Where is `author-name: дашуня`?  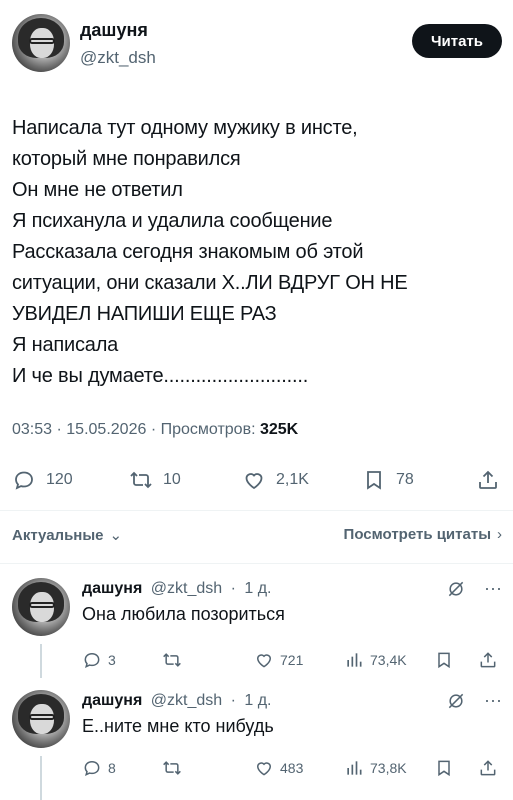 author-name: дашуня is located at coordinates (114, 30).